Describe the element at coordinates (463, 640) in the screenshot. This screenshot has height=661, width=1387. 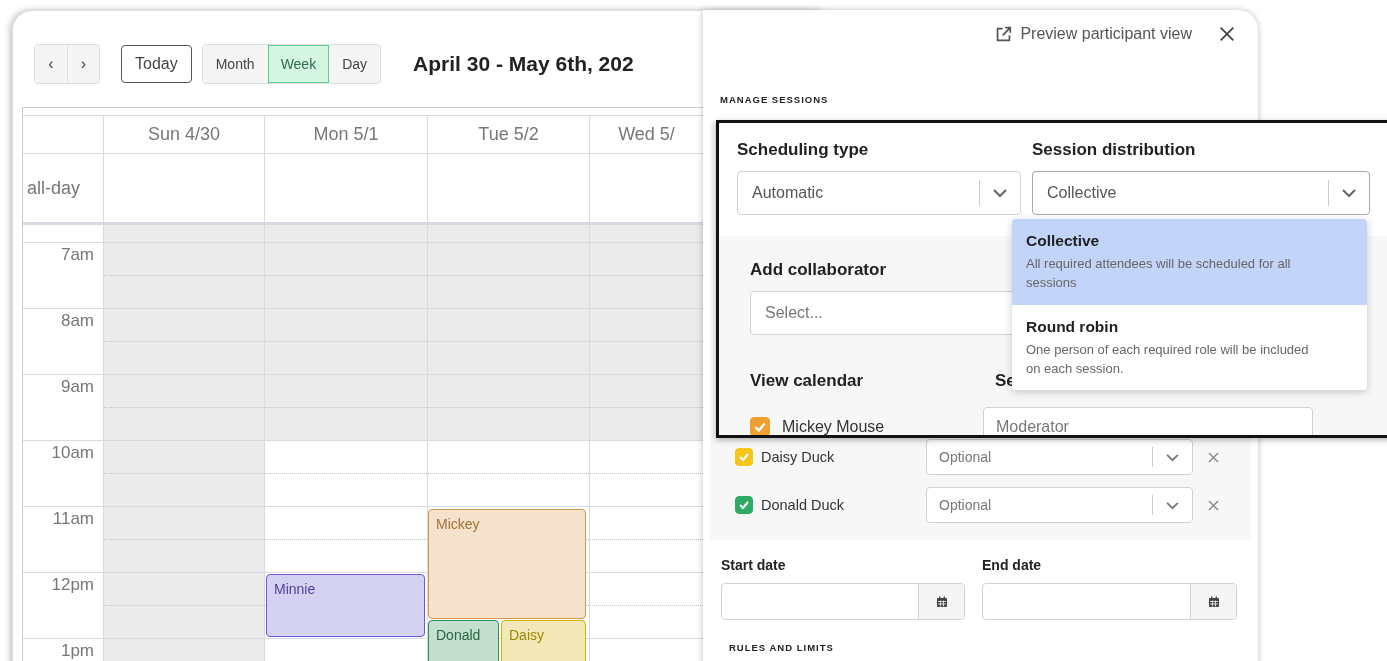
I see `calendar-event: Donald` at that location.